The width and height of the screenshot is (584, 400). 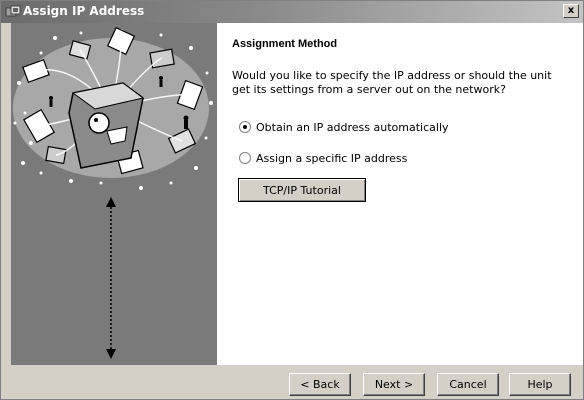 I want to click on close-icon: x, so click(x=571, y=10).